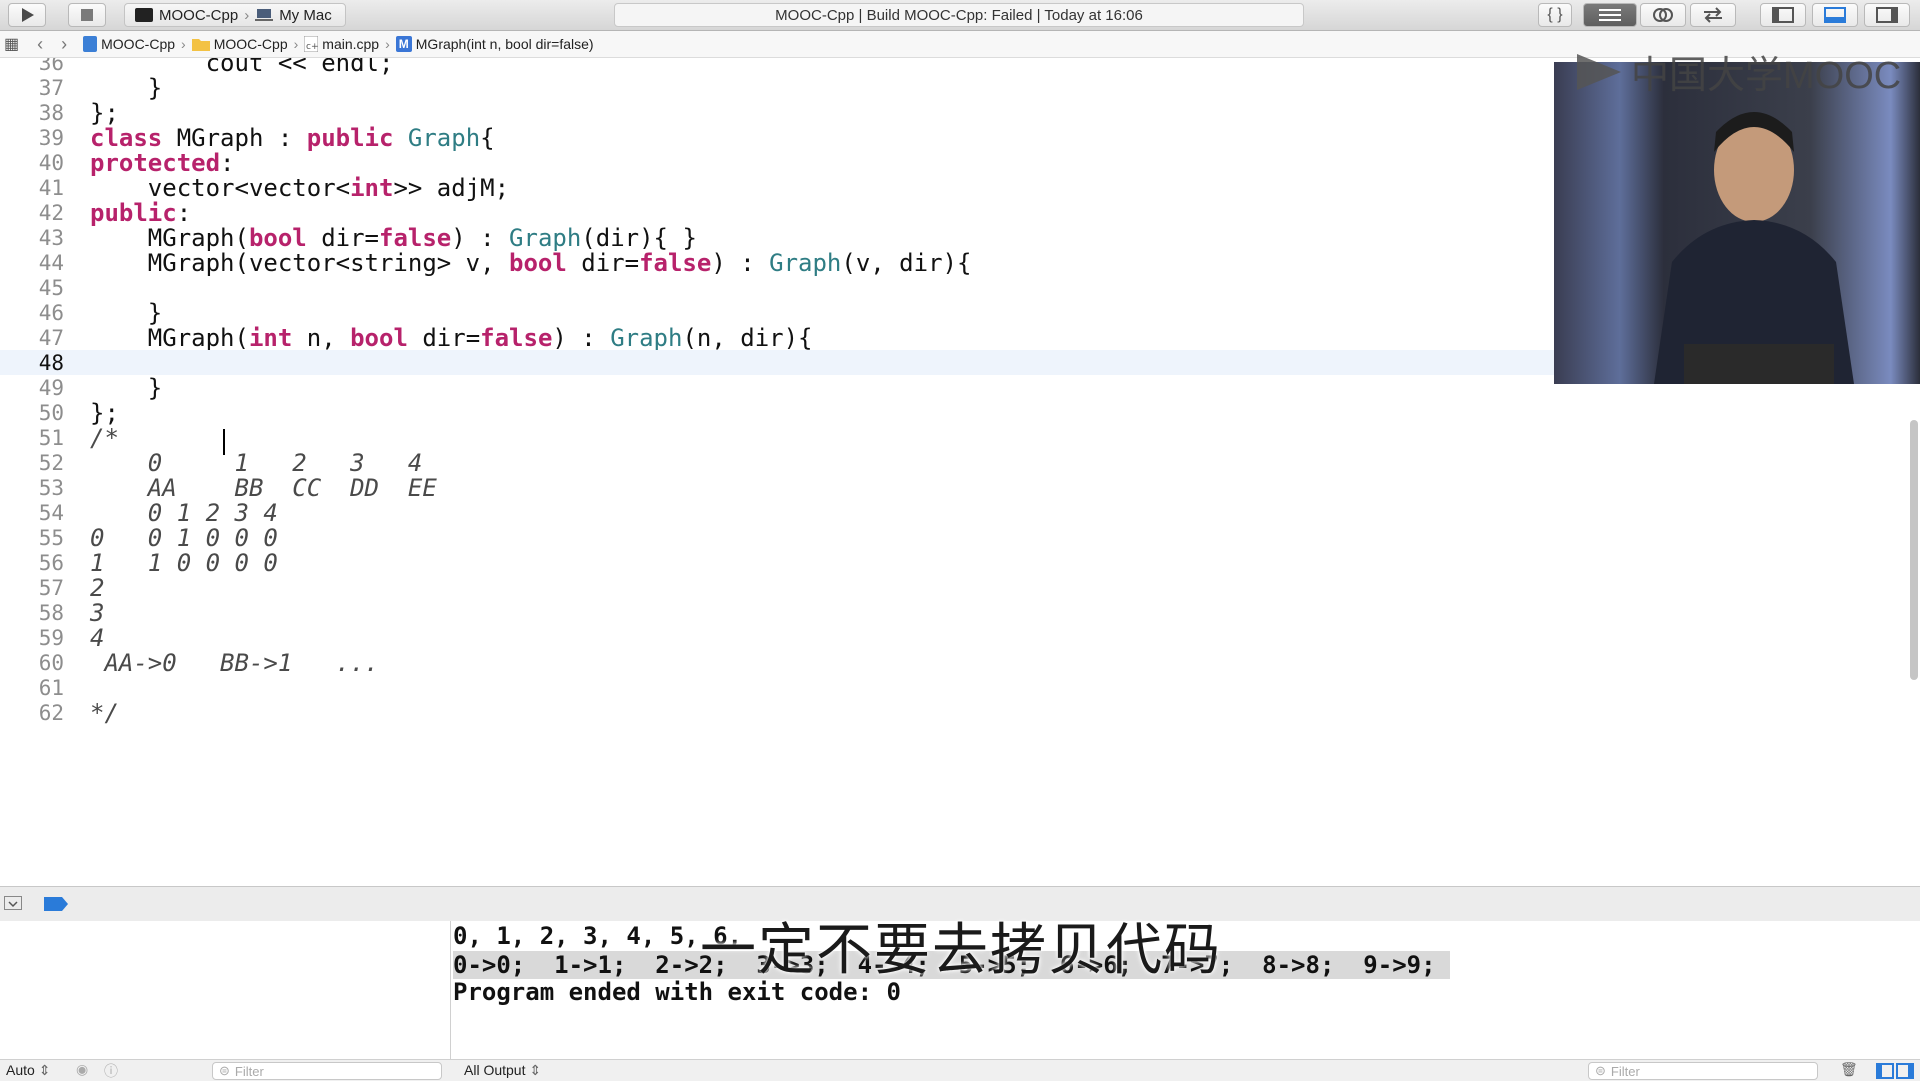 The width and height of the screenshot is (1920, 1081). I want to click on code-text: MGraph(bool dir=false) : Graph(dir){ }, so click(393, 237).